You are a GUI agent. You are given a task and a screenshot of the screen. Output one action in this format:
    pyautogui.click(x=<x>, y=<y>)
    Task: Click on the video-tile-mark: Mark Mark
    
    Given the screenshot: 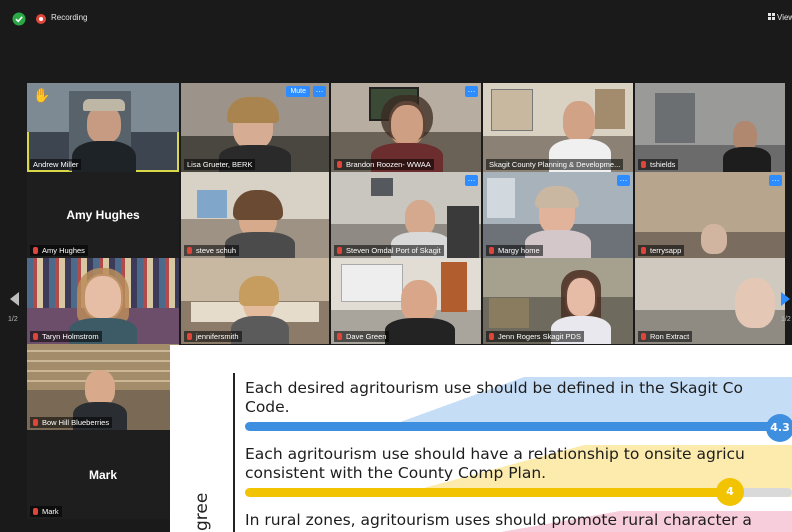 What is the action you would take?
    pyautogui.click(x=103, y=474)
    